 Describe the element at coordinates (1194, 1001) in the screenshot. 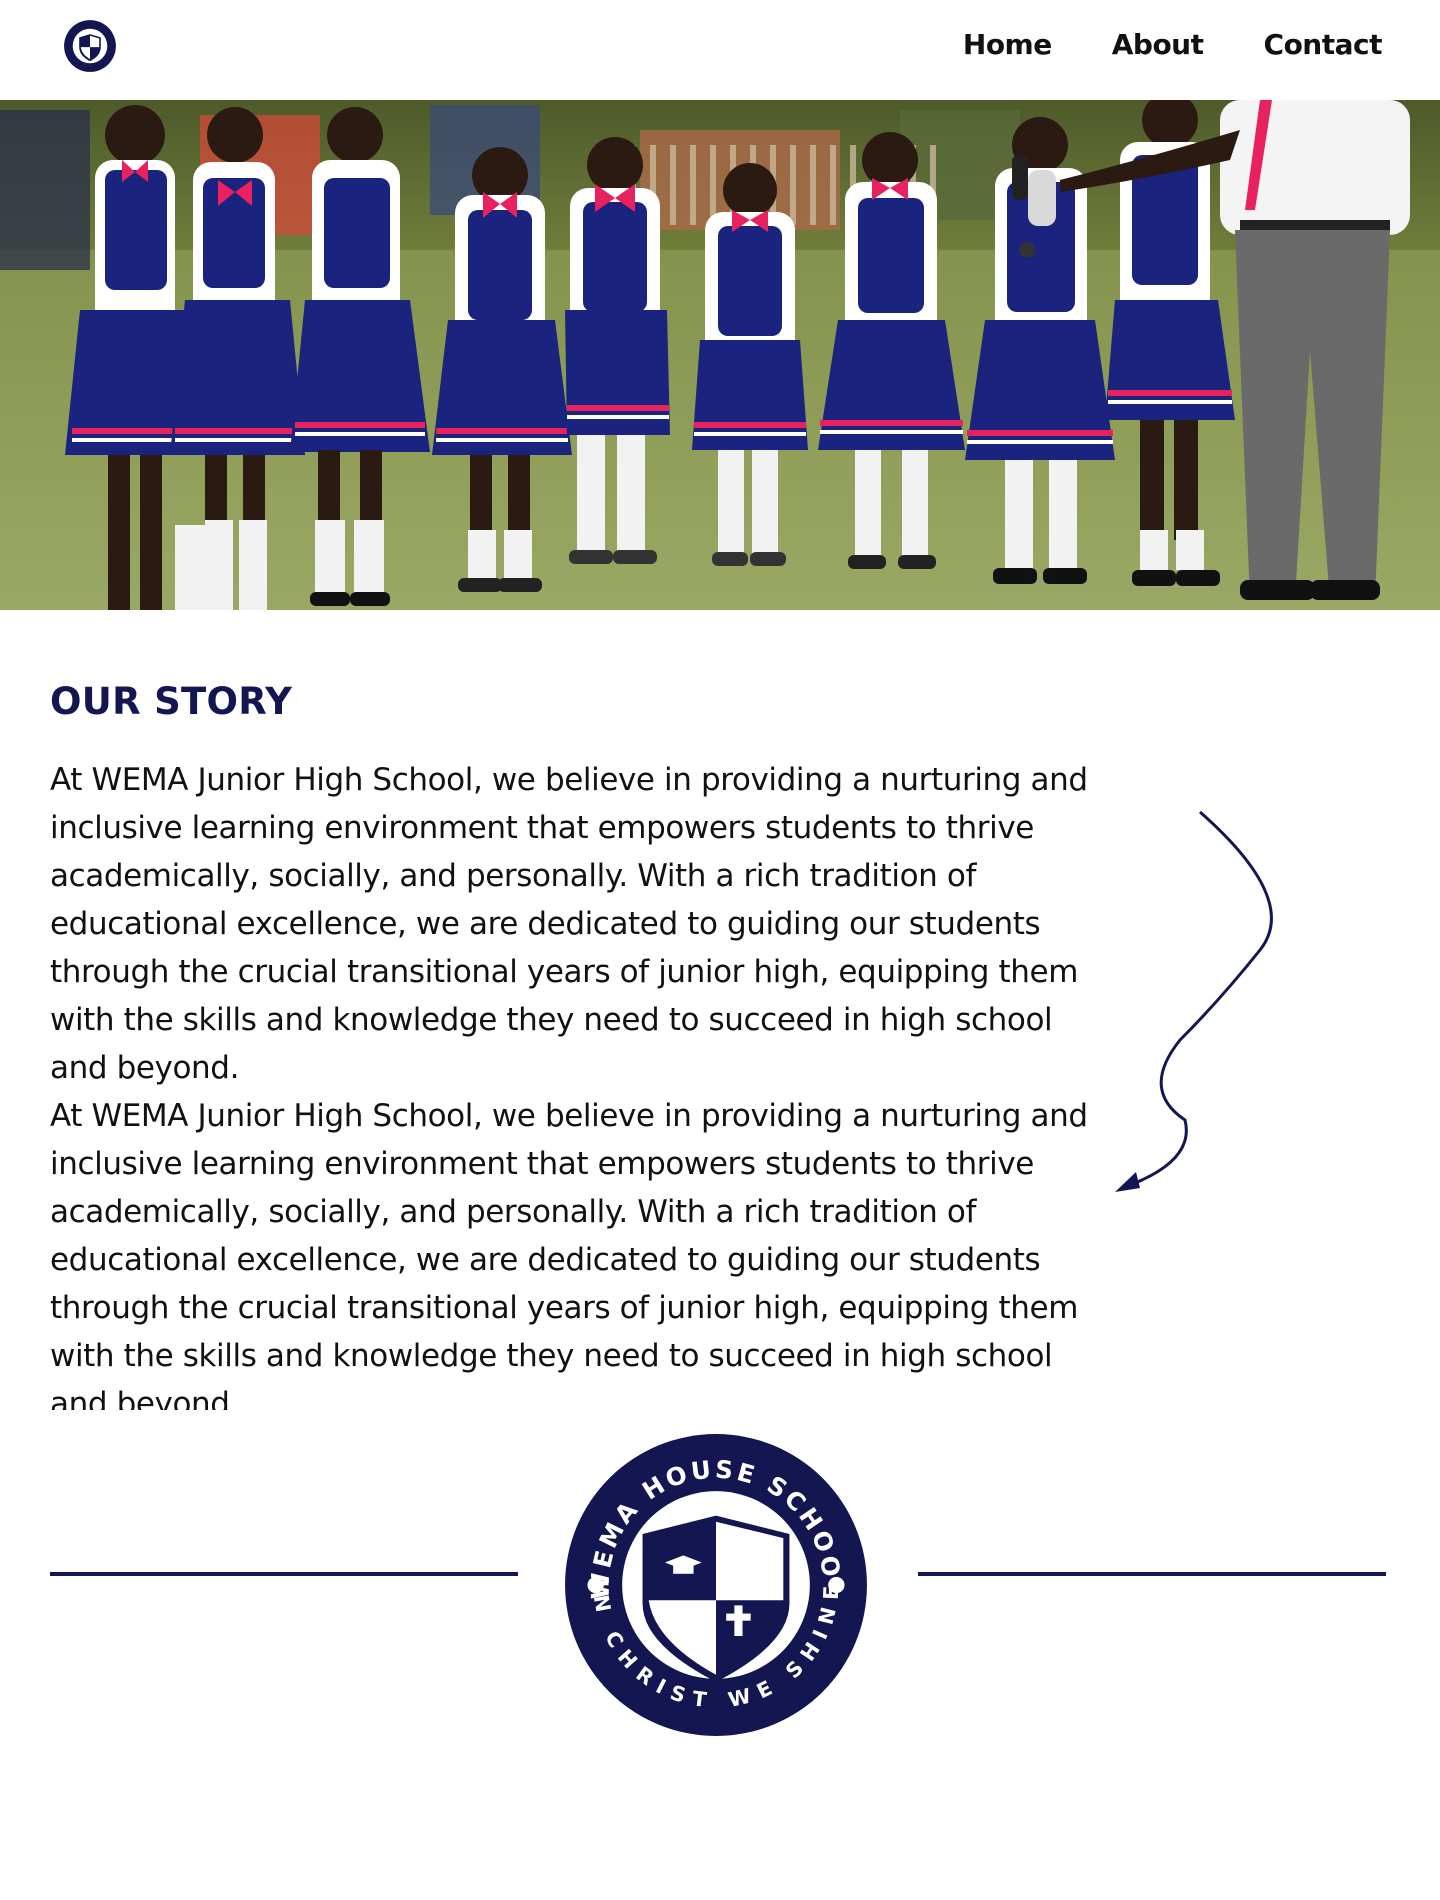

I see `decorative-arrow-icon` at that location.